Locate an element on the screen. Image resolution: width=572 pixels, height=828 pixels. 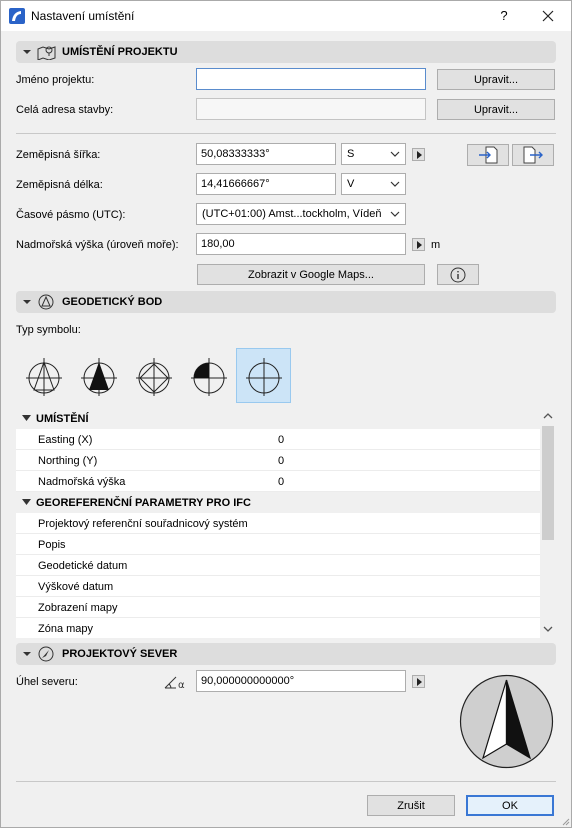
scroll-down-icon is located at coordinates (548, 629).